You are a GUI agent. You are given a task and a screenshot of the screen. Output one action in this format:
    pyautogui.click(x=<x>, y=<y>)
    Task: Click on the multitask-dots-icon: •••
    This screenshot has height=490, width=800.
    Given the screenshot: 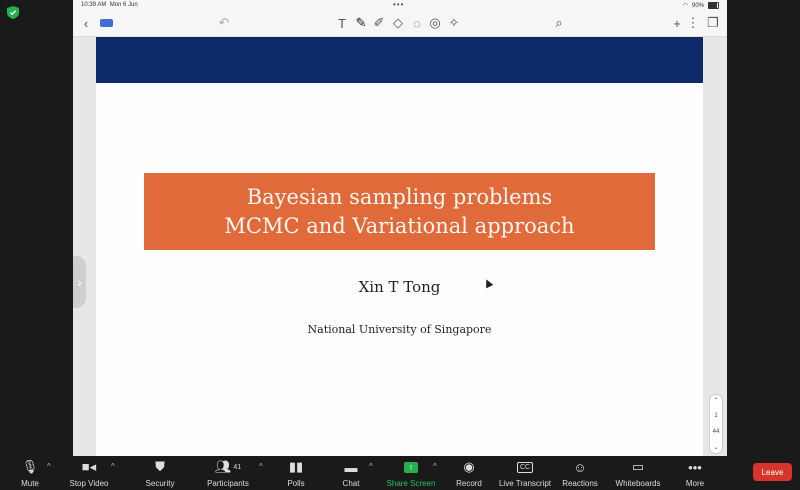 What is the action you would take?
    pyautogui.click(x=398, y=4)
    